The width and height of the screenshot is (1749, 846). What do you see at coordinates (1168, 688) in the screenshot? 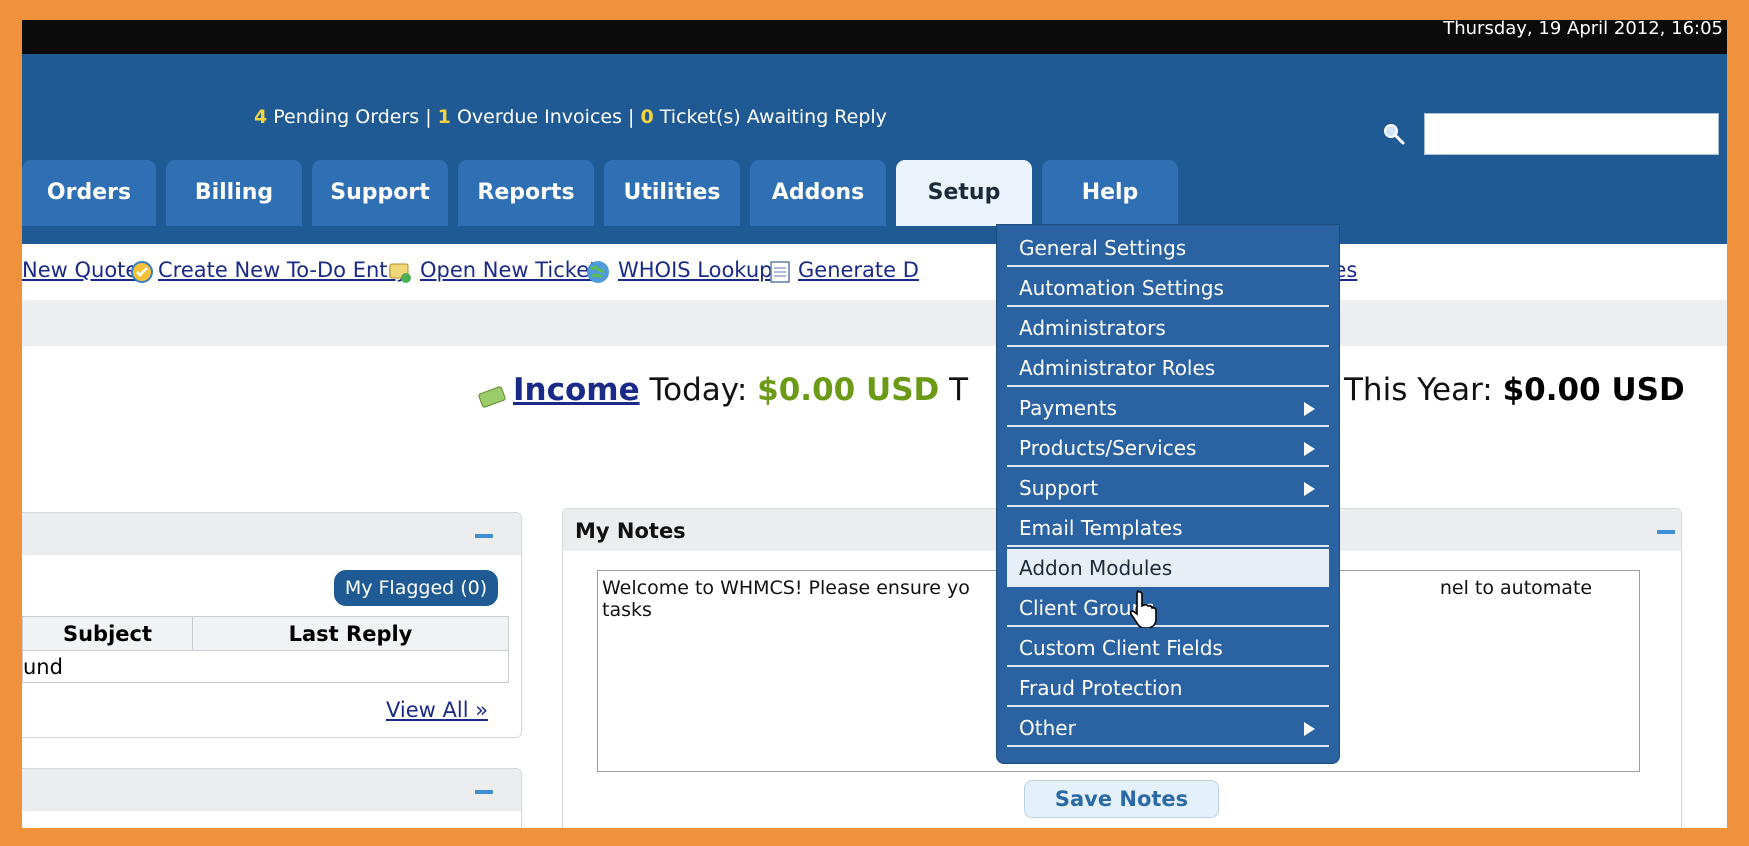
I see `menu-item-fraud-protection: Fraud Protection` at bounding box center [1168, 688].